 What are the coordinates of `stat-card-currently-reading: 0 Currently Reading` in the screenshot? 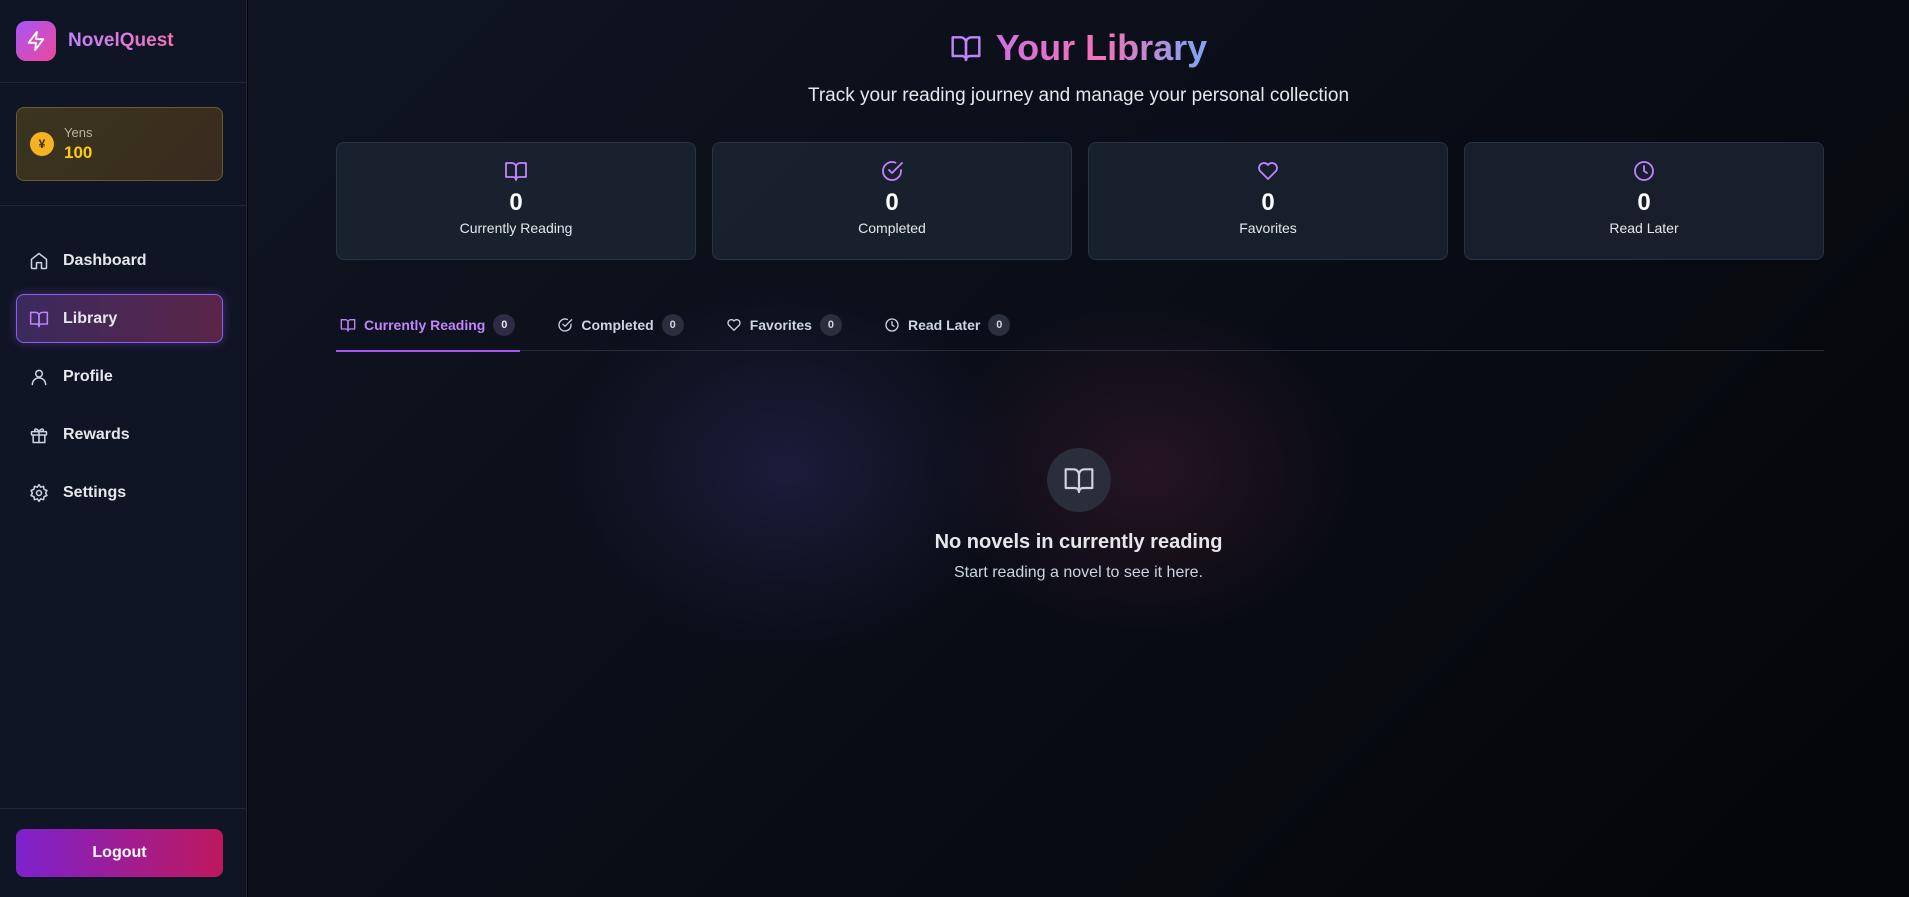 It's located at (516, 201).